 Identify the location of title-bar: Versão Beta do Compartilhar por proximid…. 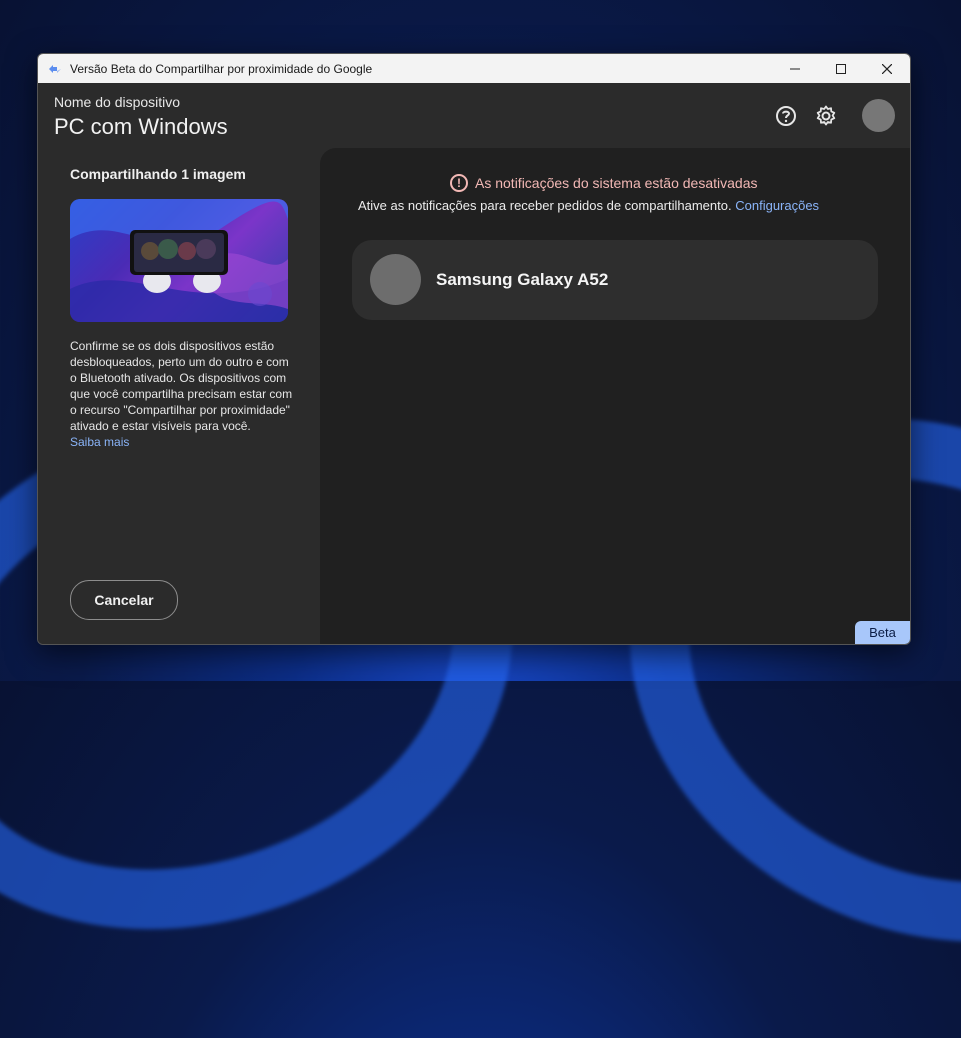
(474, 68).